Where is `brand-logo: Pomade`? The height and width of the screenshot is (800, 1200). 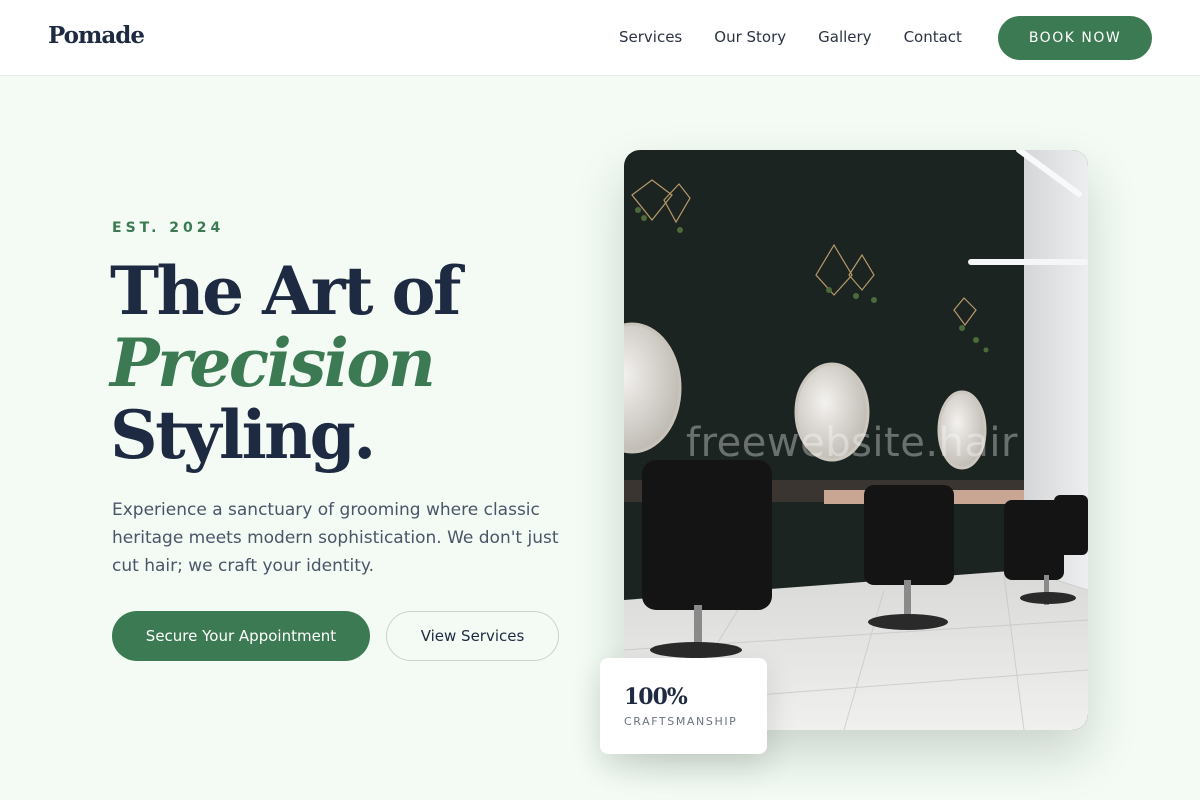 brand-logo: Pomade is located at coordinates (96, 35).